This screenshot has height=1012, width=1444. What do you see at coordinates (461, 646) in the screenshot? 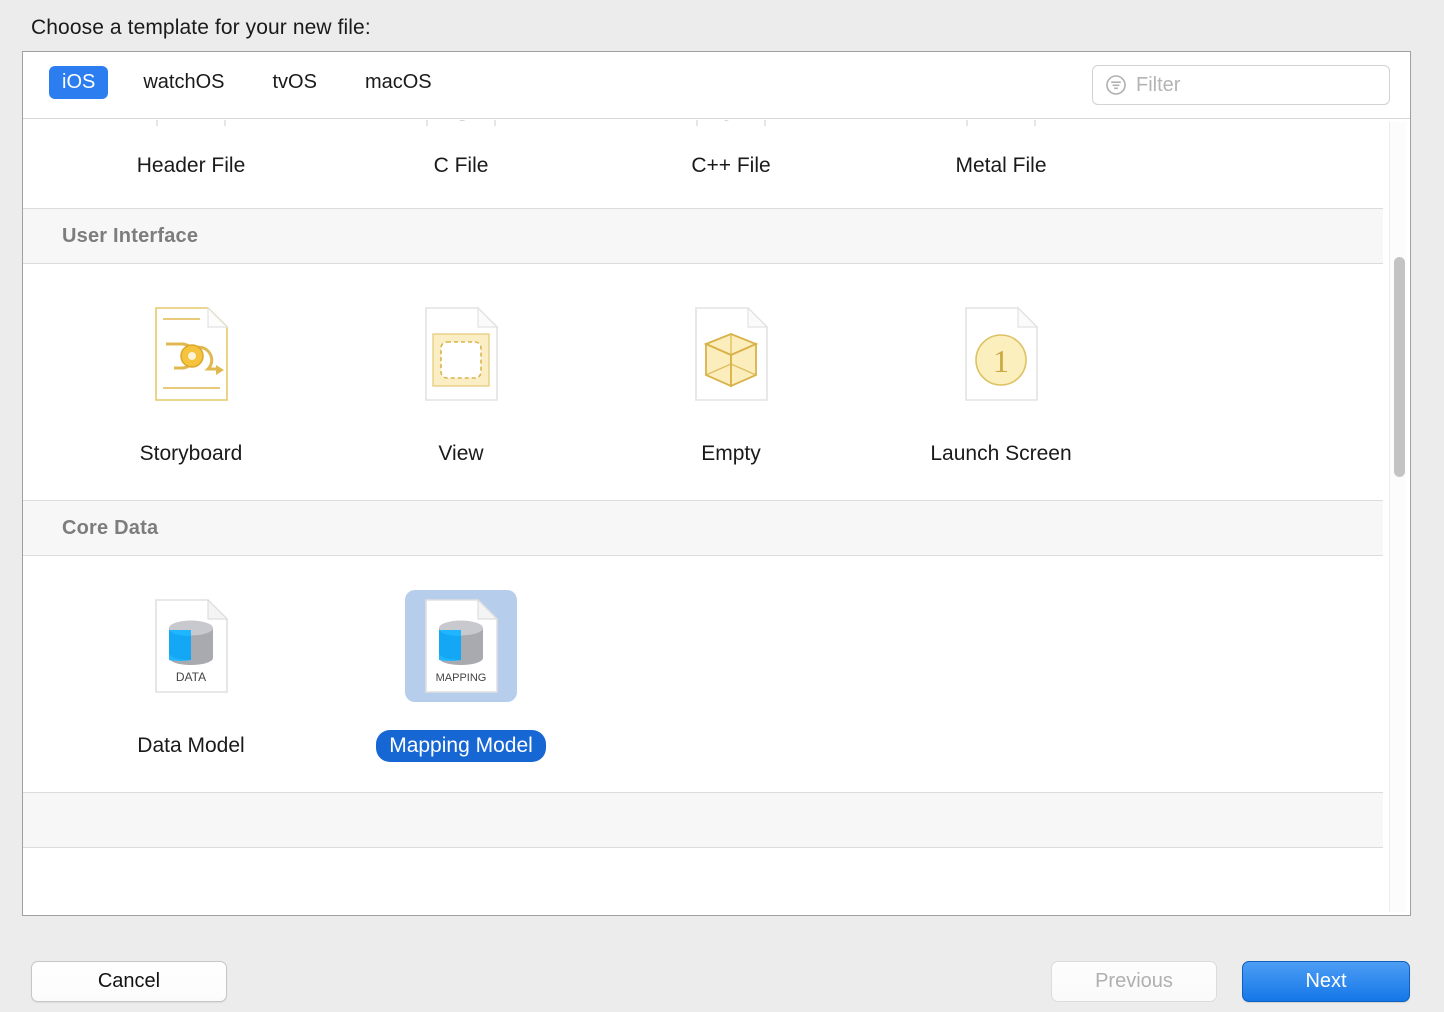
I see `mapping-model-icon: MAPPING` at bounding box center [461, 646].